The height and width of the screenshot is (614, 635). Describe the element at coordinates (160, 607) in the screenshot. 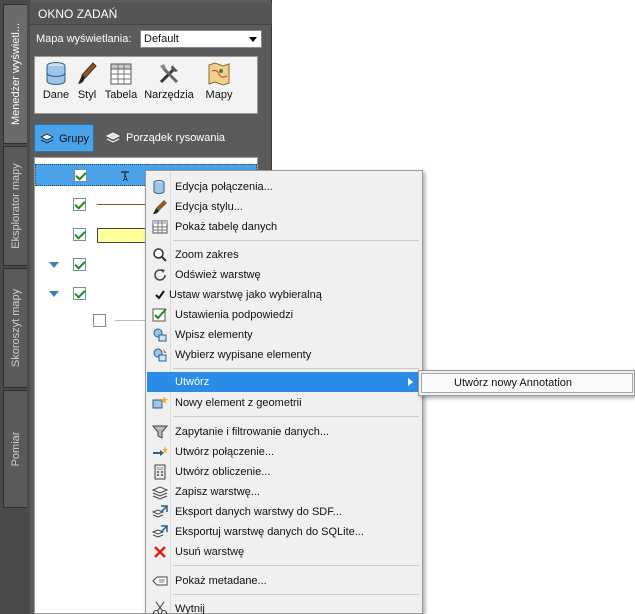

I see `scissors-icon` at that location.